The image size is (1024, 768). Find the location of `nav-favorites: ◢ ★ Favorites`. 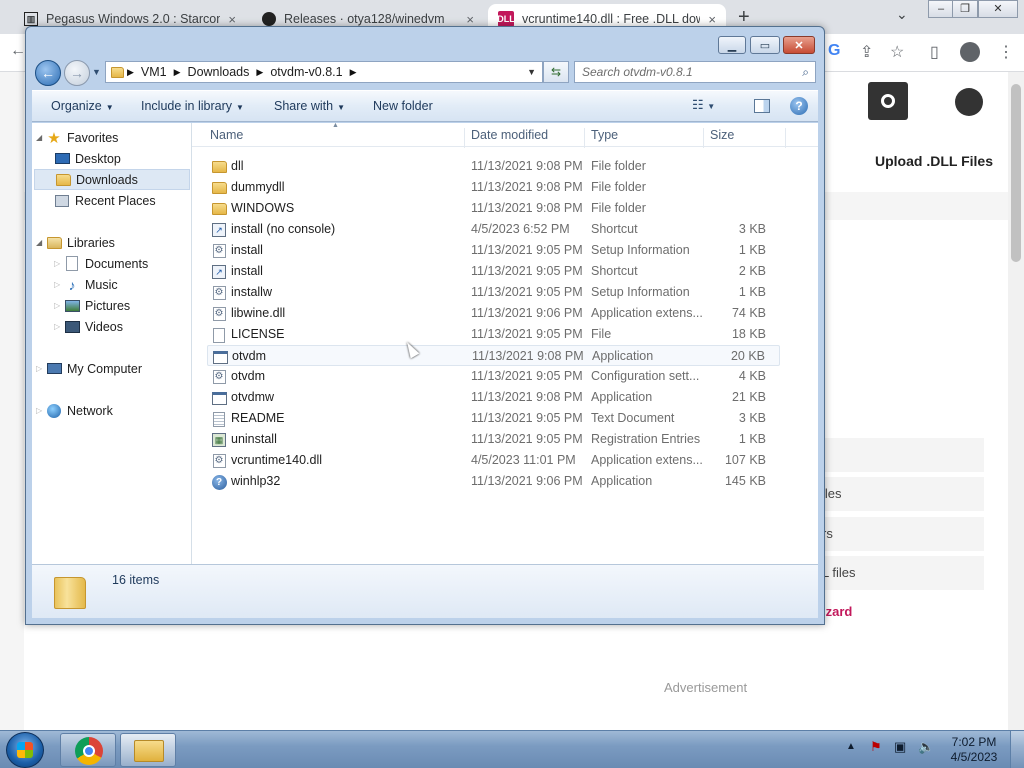

nav-favorites: ◢ ★ Favorites is located at coordinates (77, 137).